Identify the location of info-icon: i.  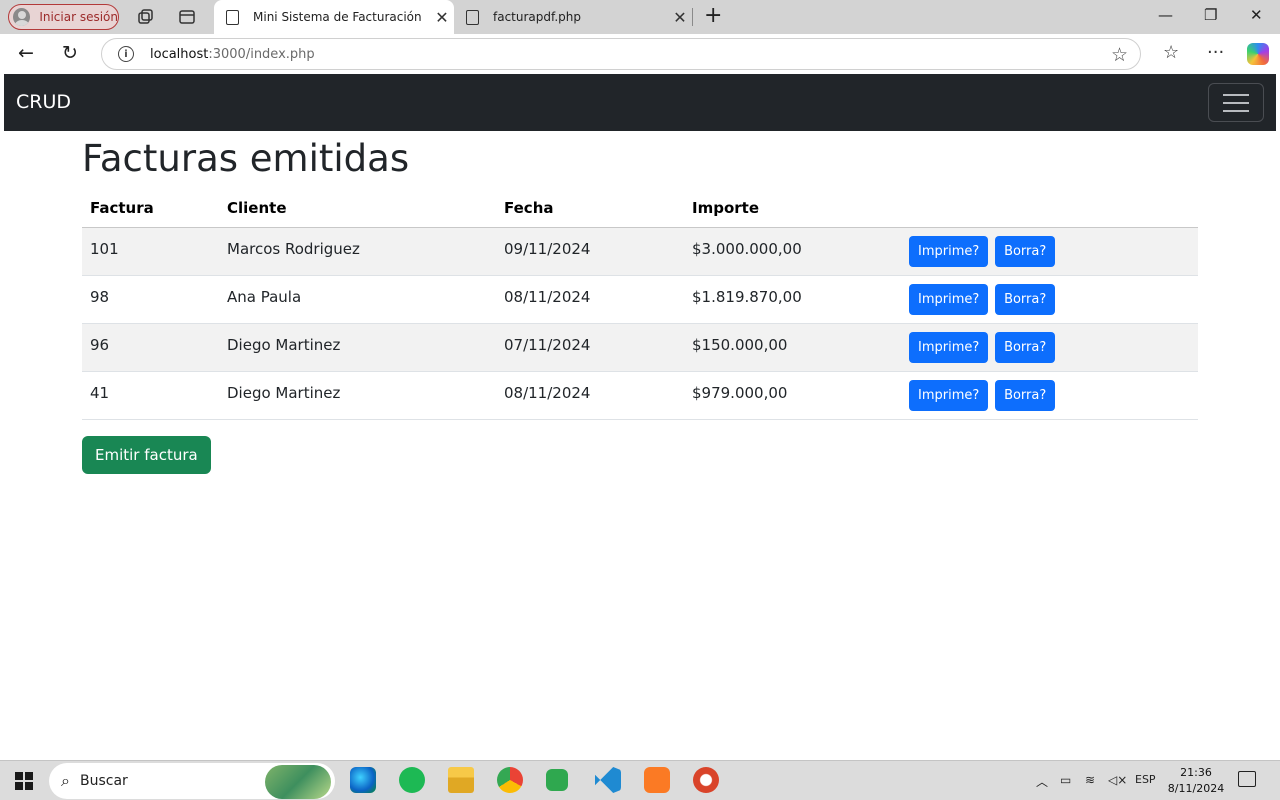
(126, 54).